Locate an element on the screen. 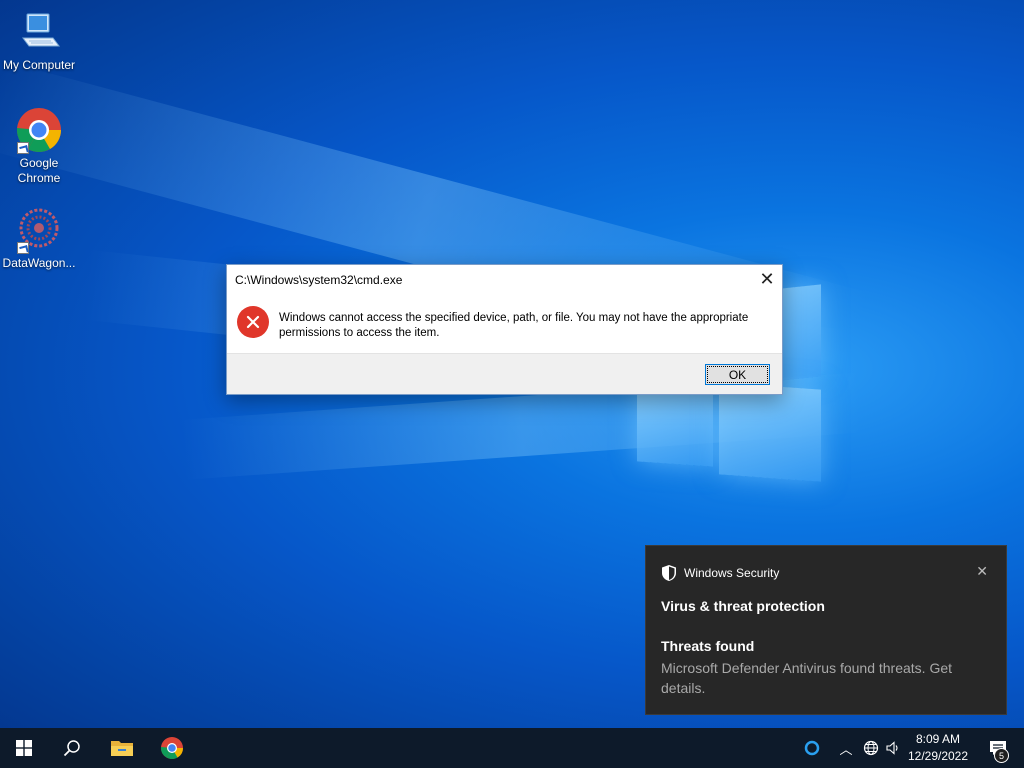  speaker-icon is located at coordinates (892, 748).